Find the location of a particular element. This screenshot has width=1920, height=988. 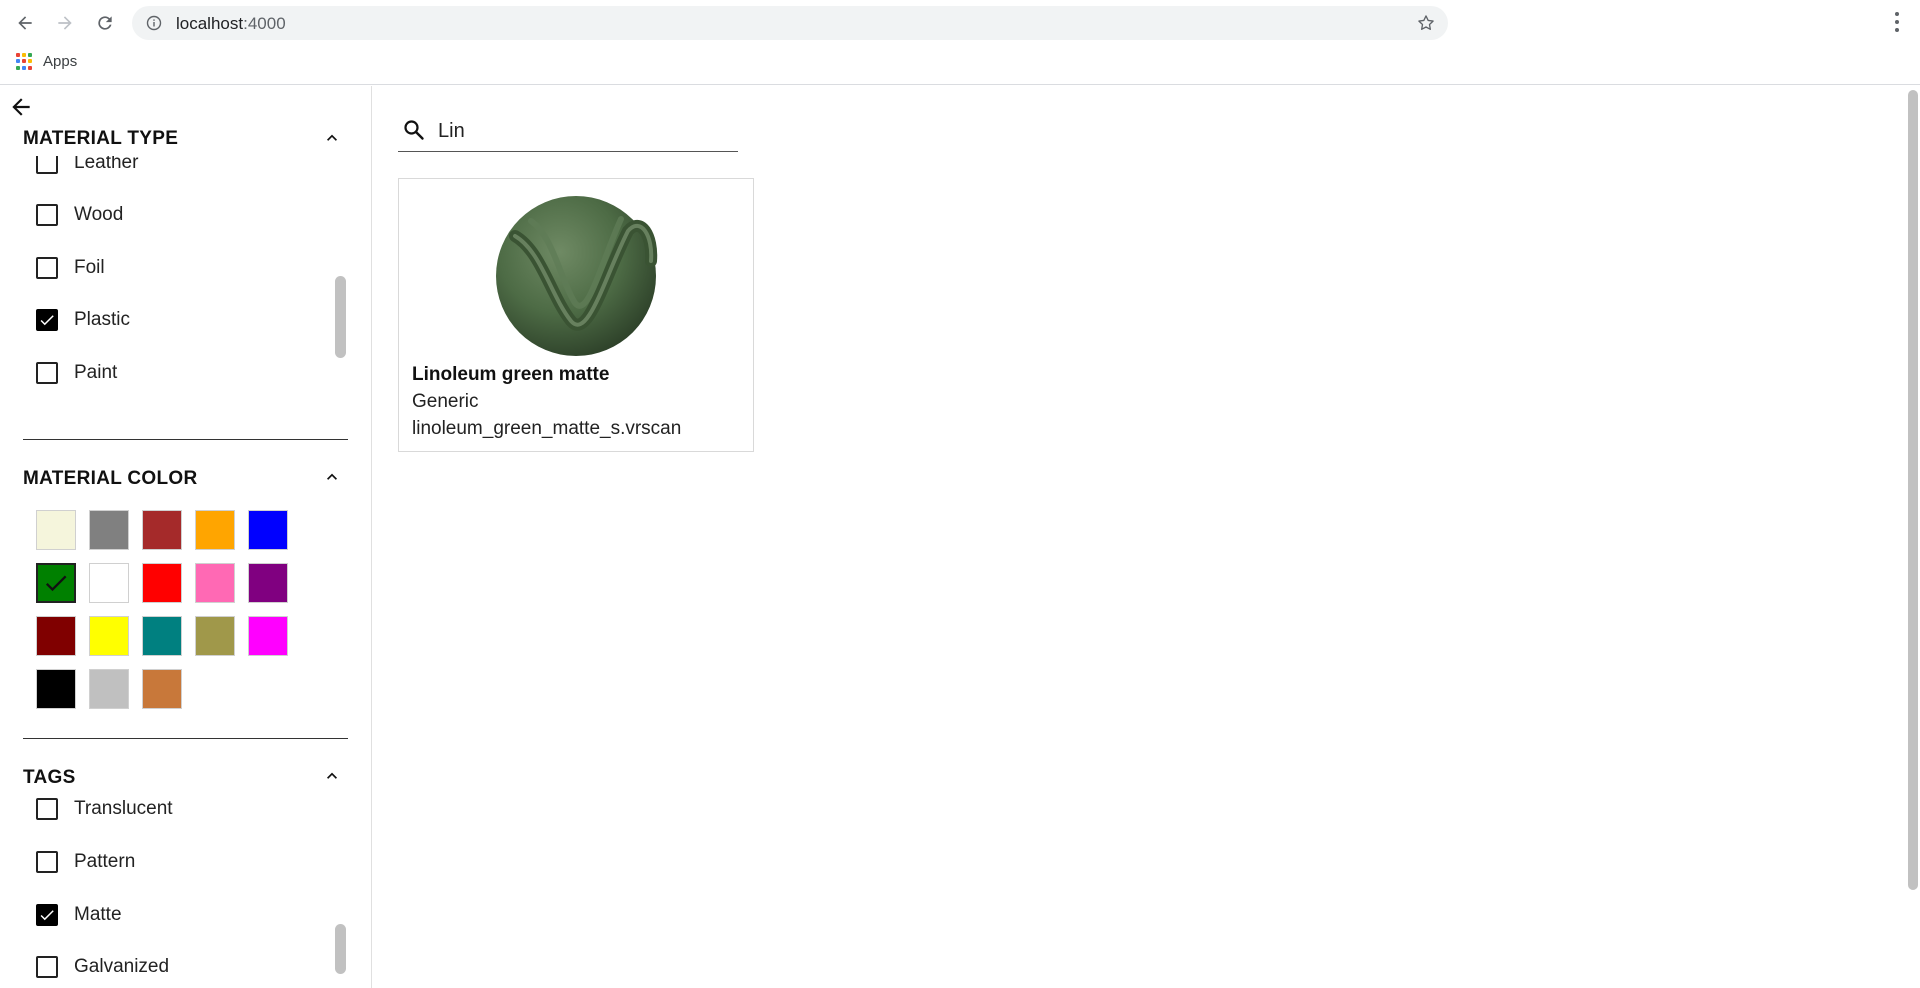

search-input is located at coordinates (583, 131).